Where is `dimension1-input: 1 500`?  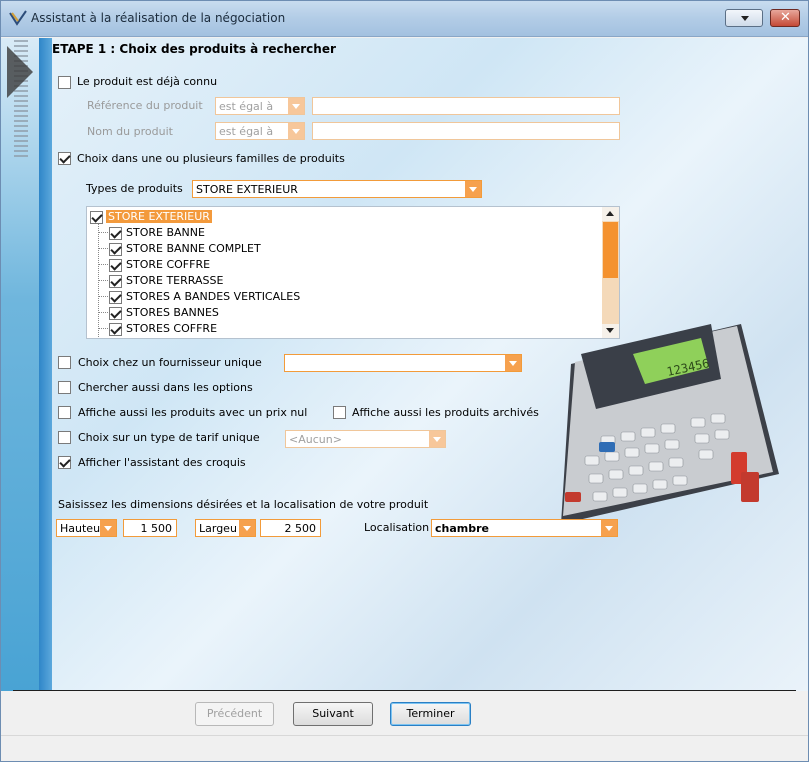
dimension1-input: 1 500 is located at coordinates (150, 528).